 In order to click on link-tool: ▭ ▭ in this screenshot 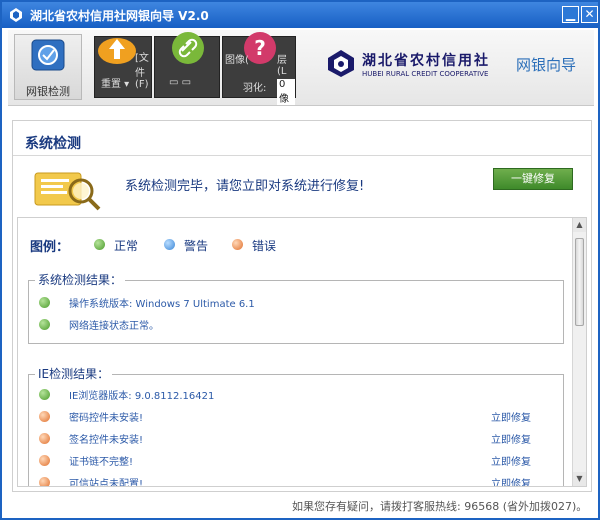, I will do `click(187, 65)`.